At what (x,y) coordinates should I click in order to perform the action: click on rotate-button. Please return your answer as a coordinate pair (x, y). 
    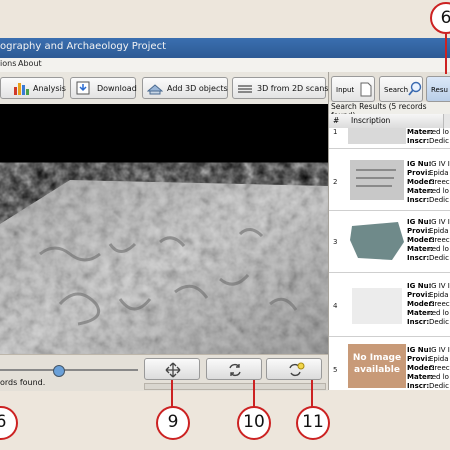
    Looking at the image, I should click on (234, 369).